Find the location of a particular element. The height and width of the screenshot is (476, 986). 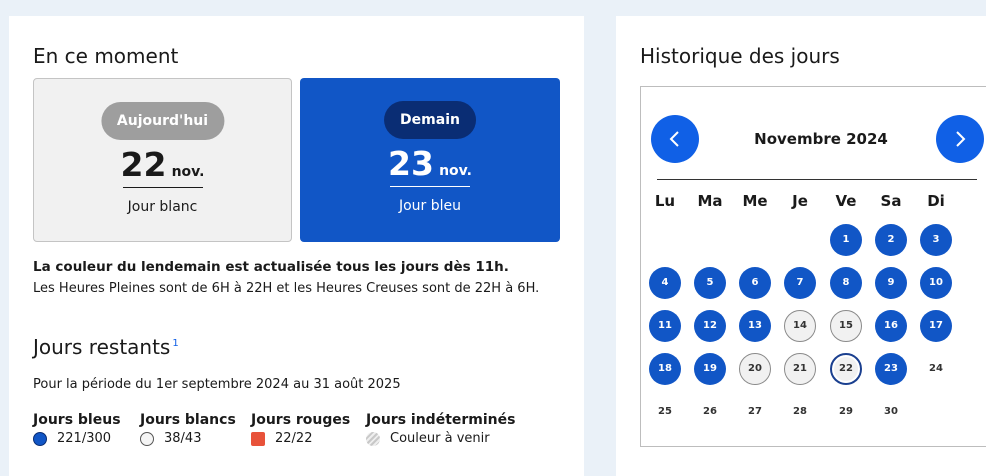

calendar-day-7: 7 is located at coordinates (800, 283).